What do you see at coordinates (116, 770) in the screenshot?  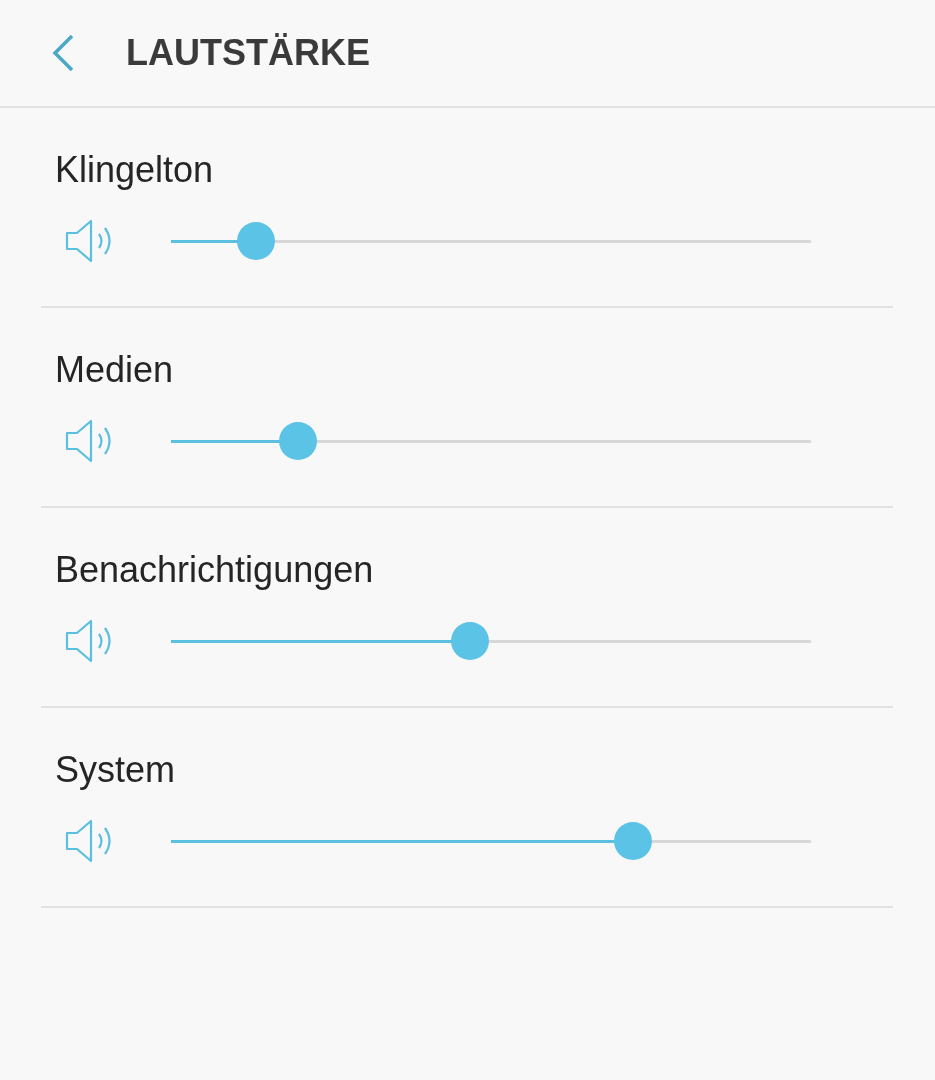 I see `channel-label: System` at bounding box center [116, 770].